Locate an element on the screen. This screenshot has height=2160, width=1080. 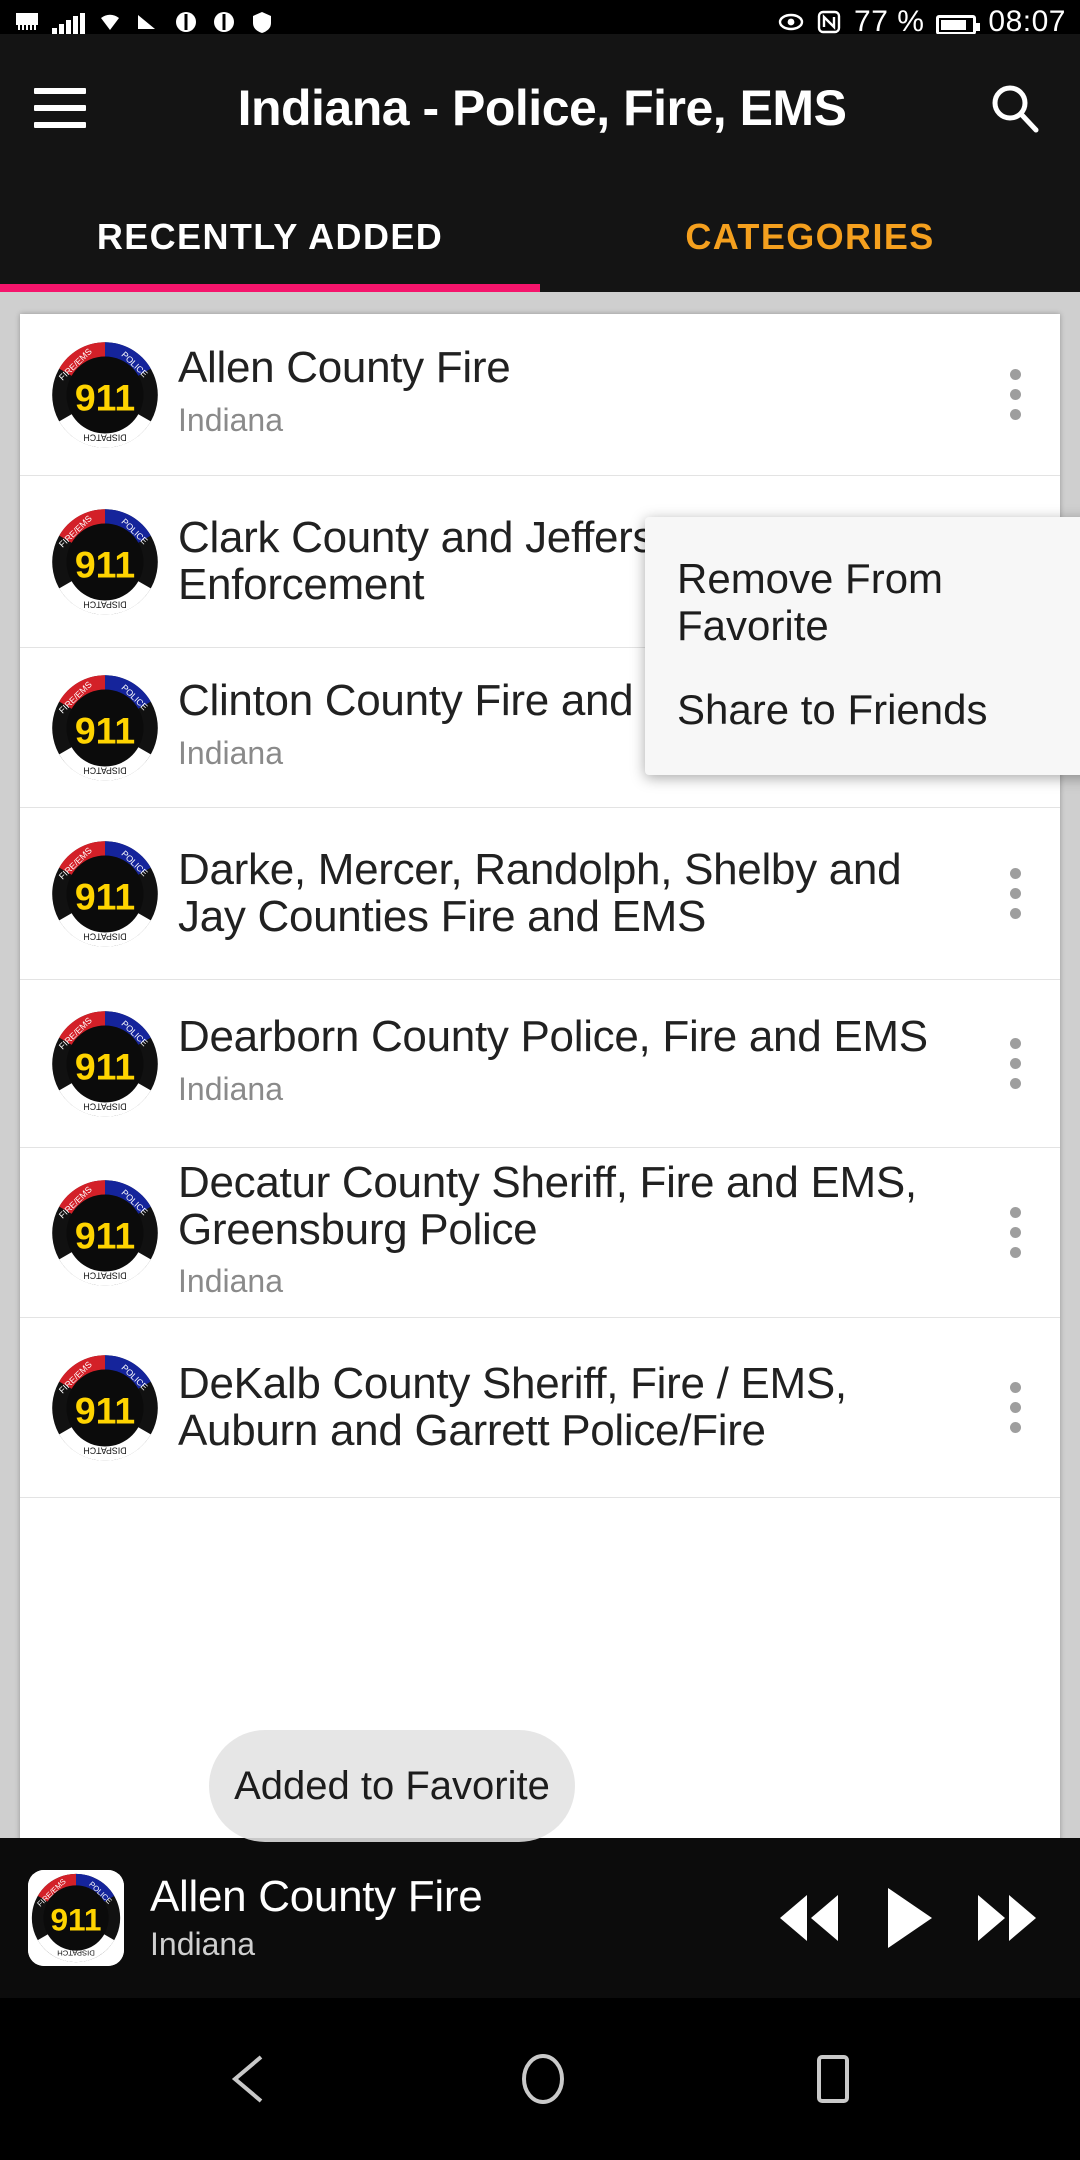
recents-button is located at coordinates (833, 2079).